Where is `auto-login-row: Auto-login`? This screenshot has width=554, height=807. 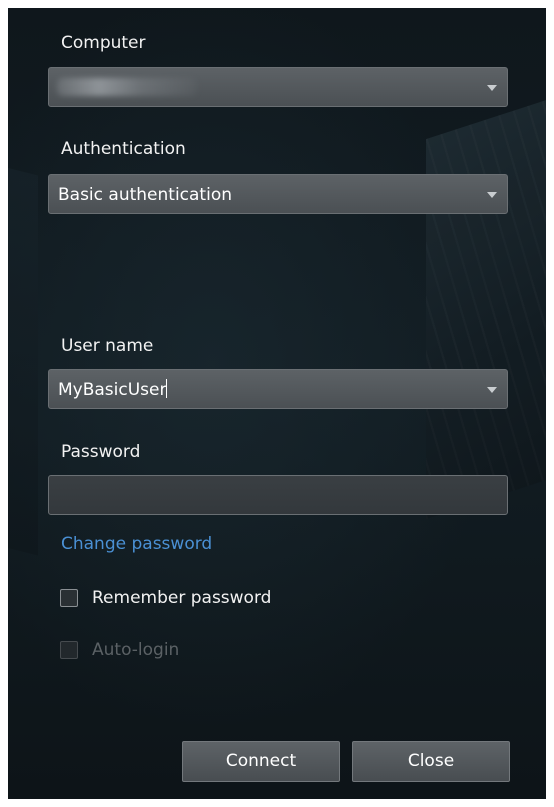 auto-login-row: Auto-login is located at coordinates (119, 650).